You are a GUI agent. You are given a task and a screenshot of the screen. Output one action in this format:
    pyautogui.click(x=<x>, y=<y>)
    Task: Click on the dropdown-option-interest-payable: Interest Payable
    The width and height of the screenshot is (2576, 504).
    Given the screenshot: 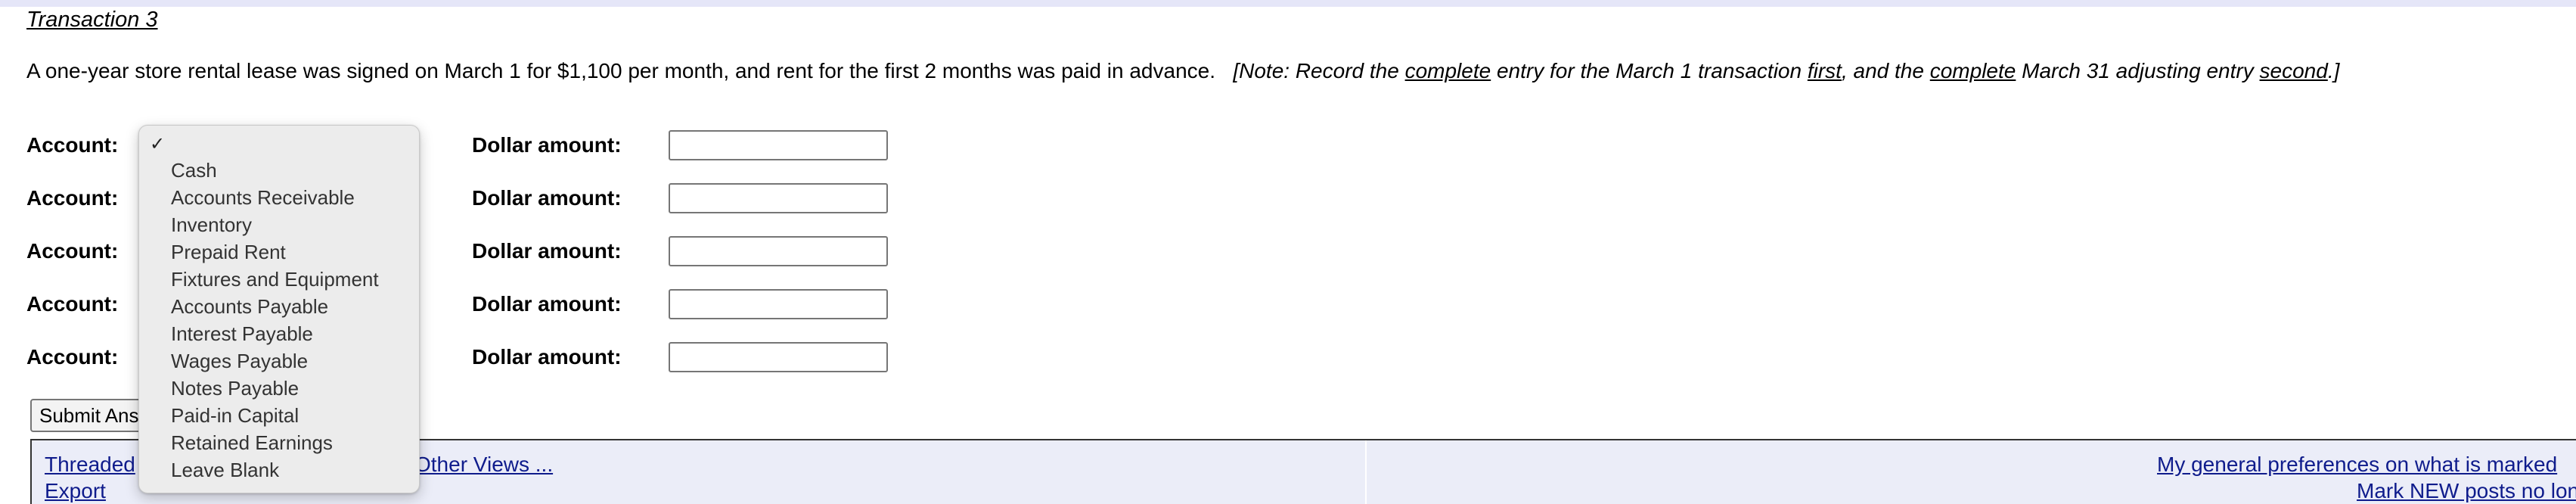 What is the action you would take?
    pyautogui.click(x=242, y=334)
    